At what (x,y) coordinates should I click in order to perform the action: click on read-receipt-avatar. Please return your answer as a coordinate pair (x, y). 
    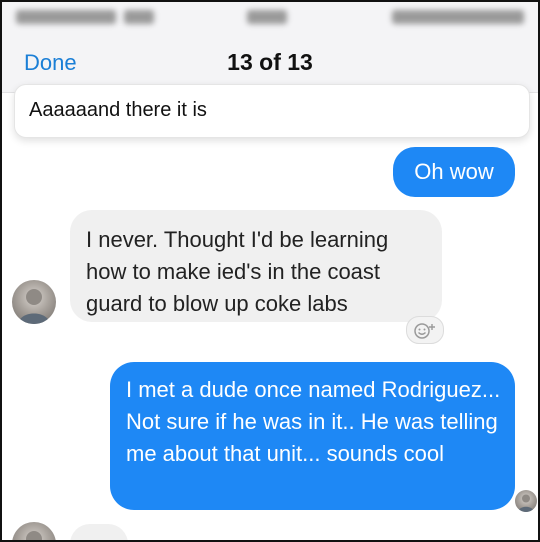
    Looking at the image, I should click on (526, 501).